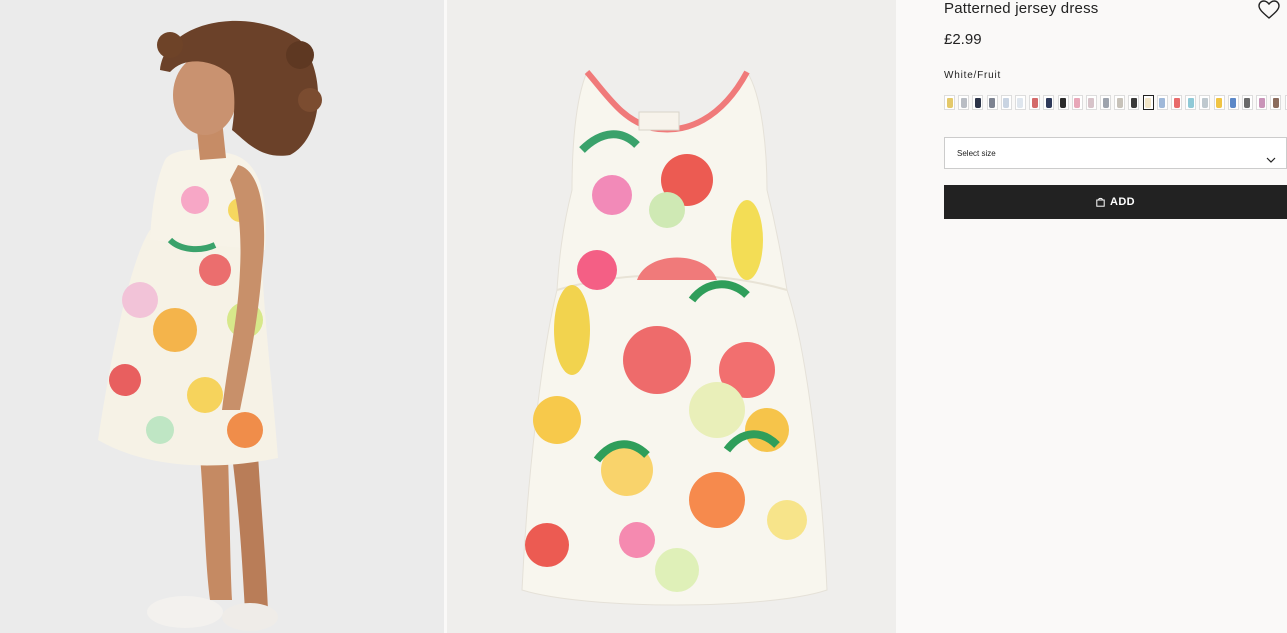  I want to click on heart-outline-icon, so click(1269, 10).